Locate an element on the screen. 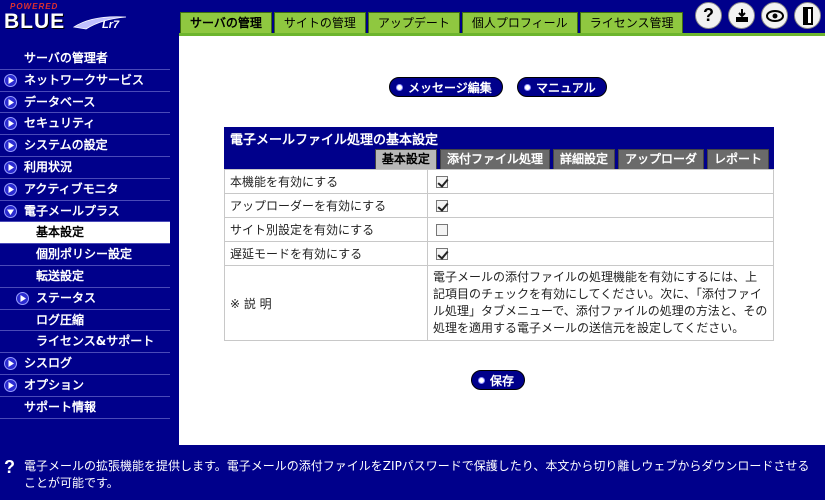 Image resolution: width=825 pixels, height=500 pixels. description-label: ※ 説 明 is located at coordinates (326, 303).